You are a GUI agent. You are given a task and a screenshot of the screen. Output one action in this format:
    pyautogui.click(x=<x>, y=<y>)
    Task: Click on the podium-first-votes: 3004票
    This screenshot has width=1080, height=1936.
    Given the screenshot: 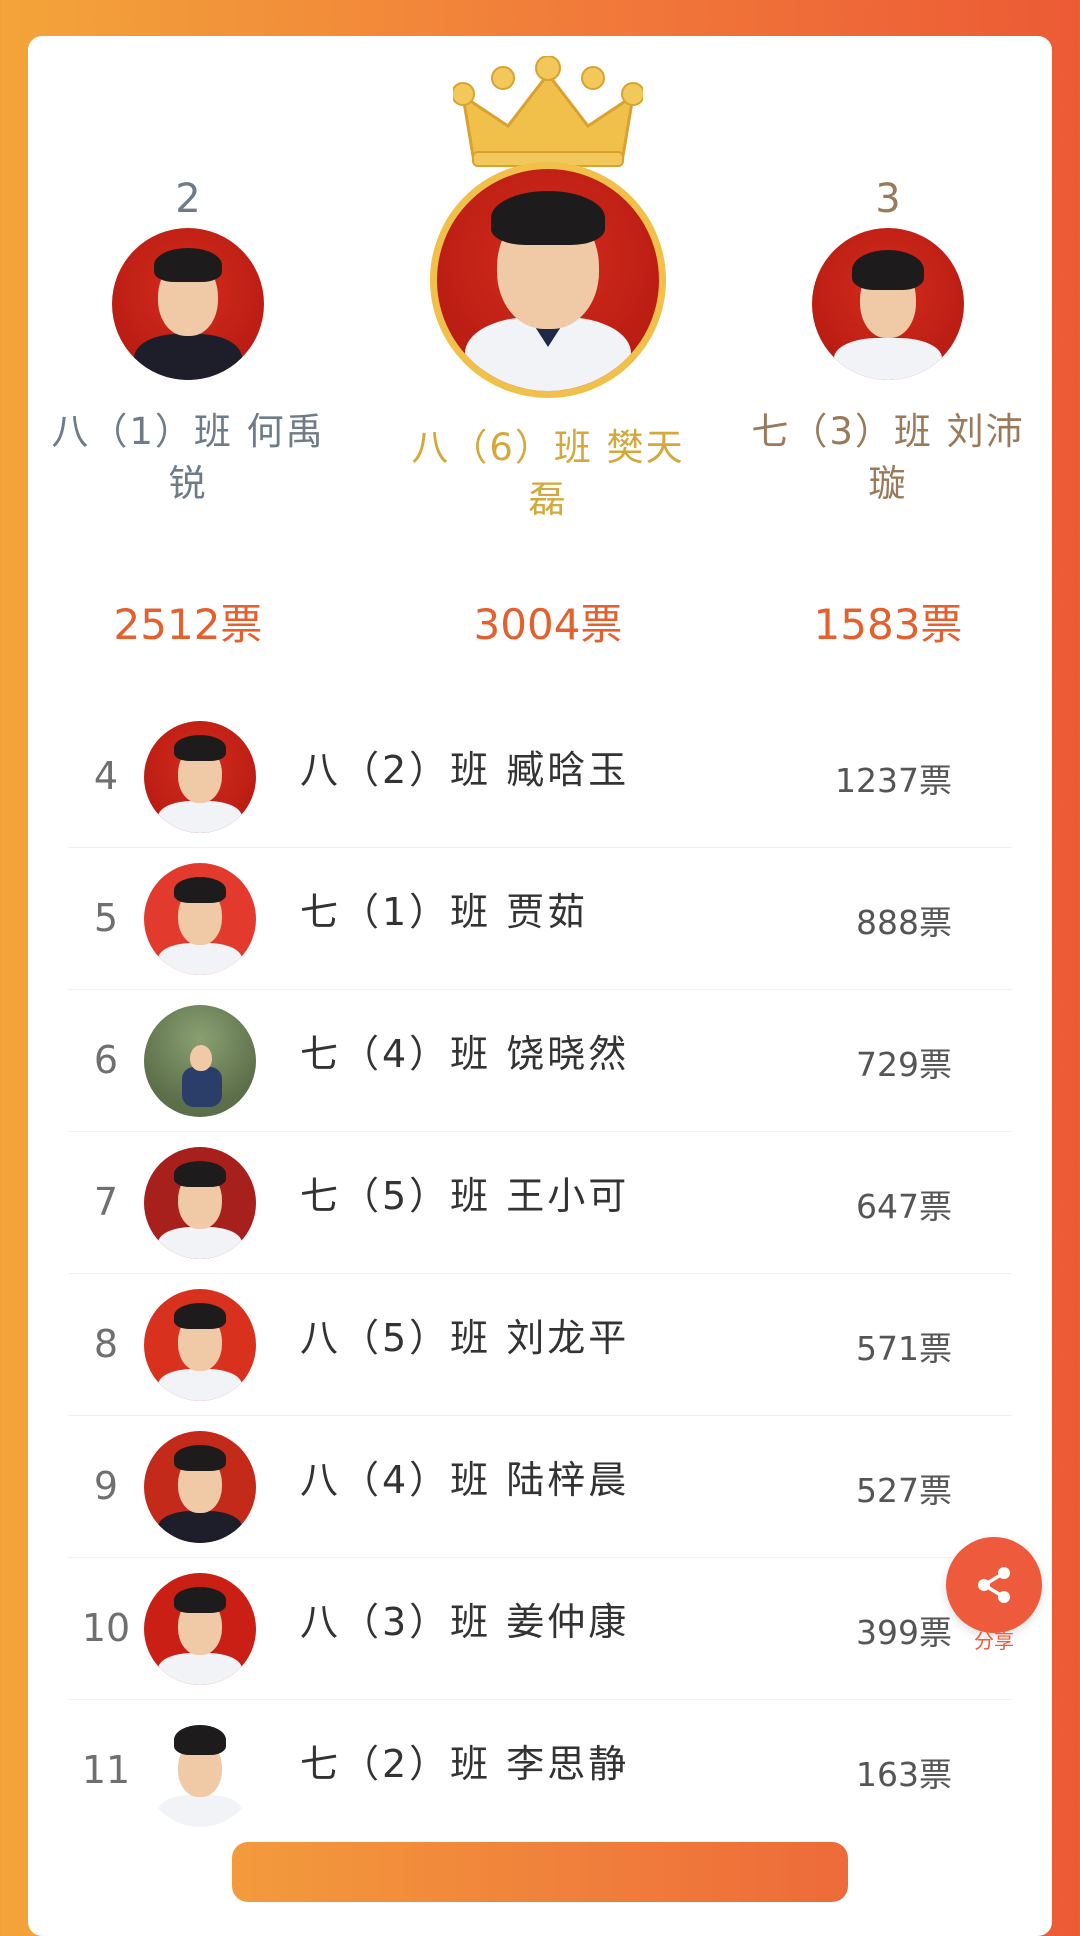 What is the action you would take?
    pyautogui.click(x=548, y=356)
    